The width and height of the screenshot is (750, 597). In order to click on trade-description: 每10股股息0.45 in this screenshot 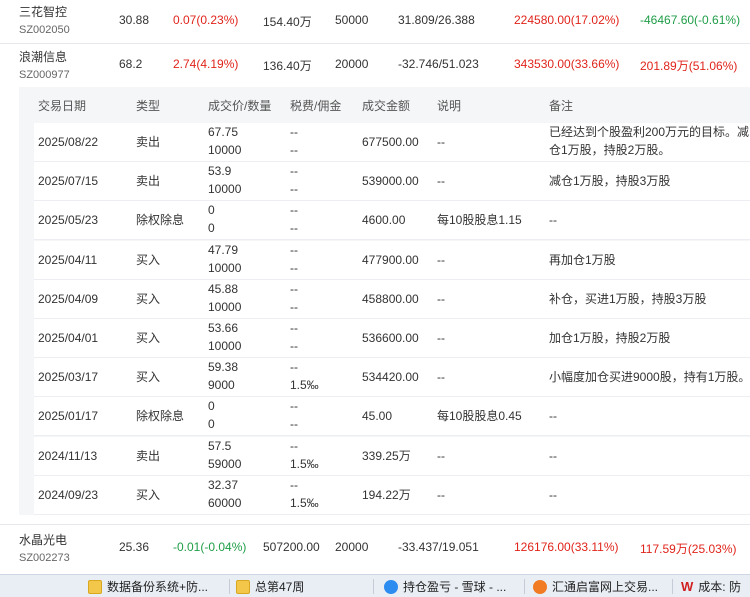, I will do `click(479, 416)`.